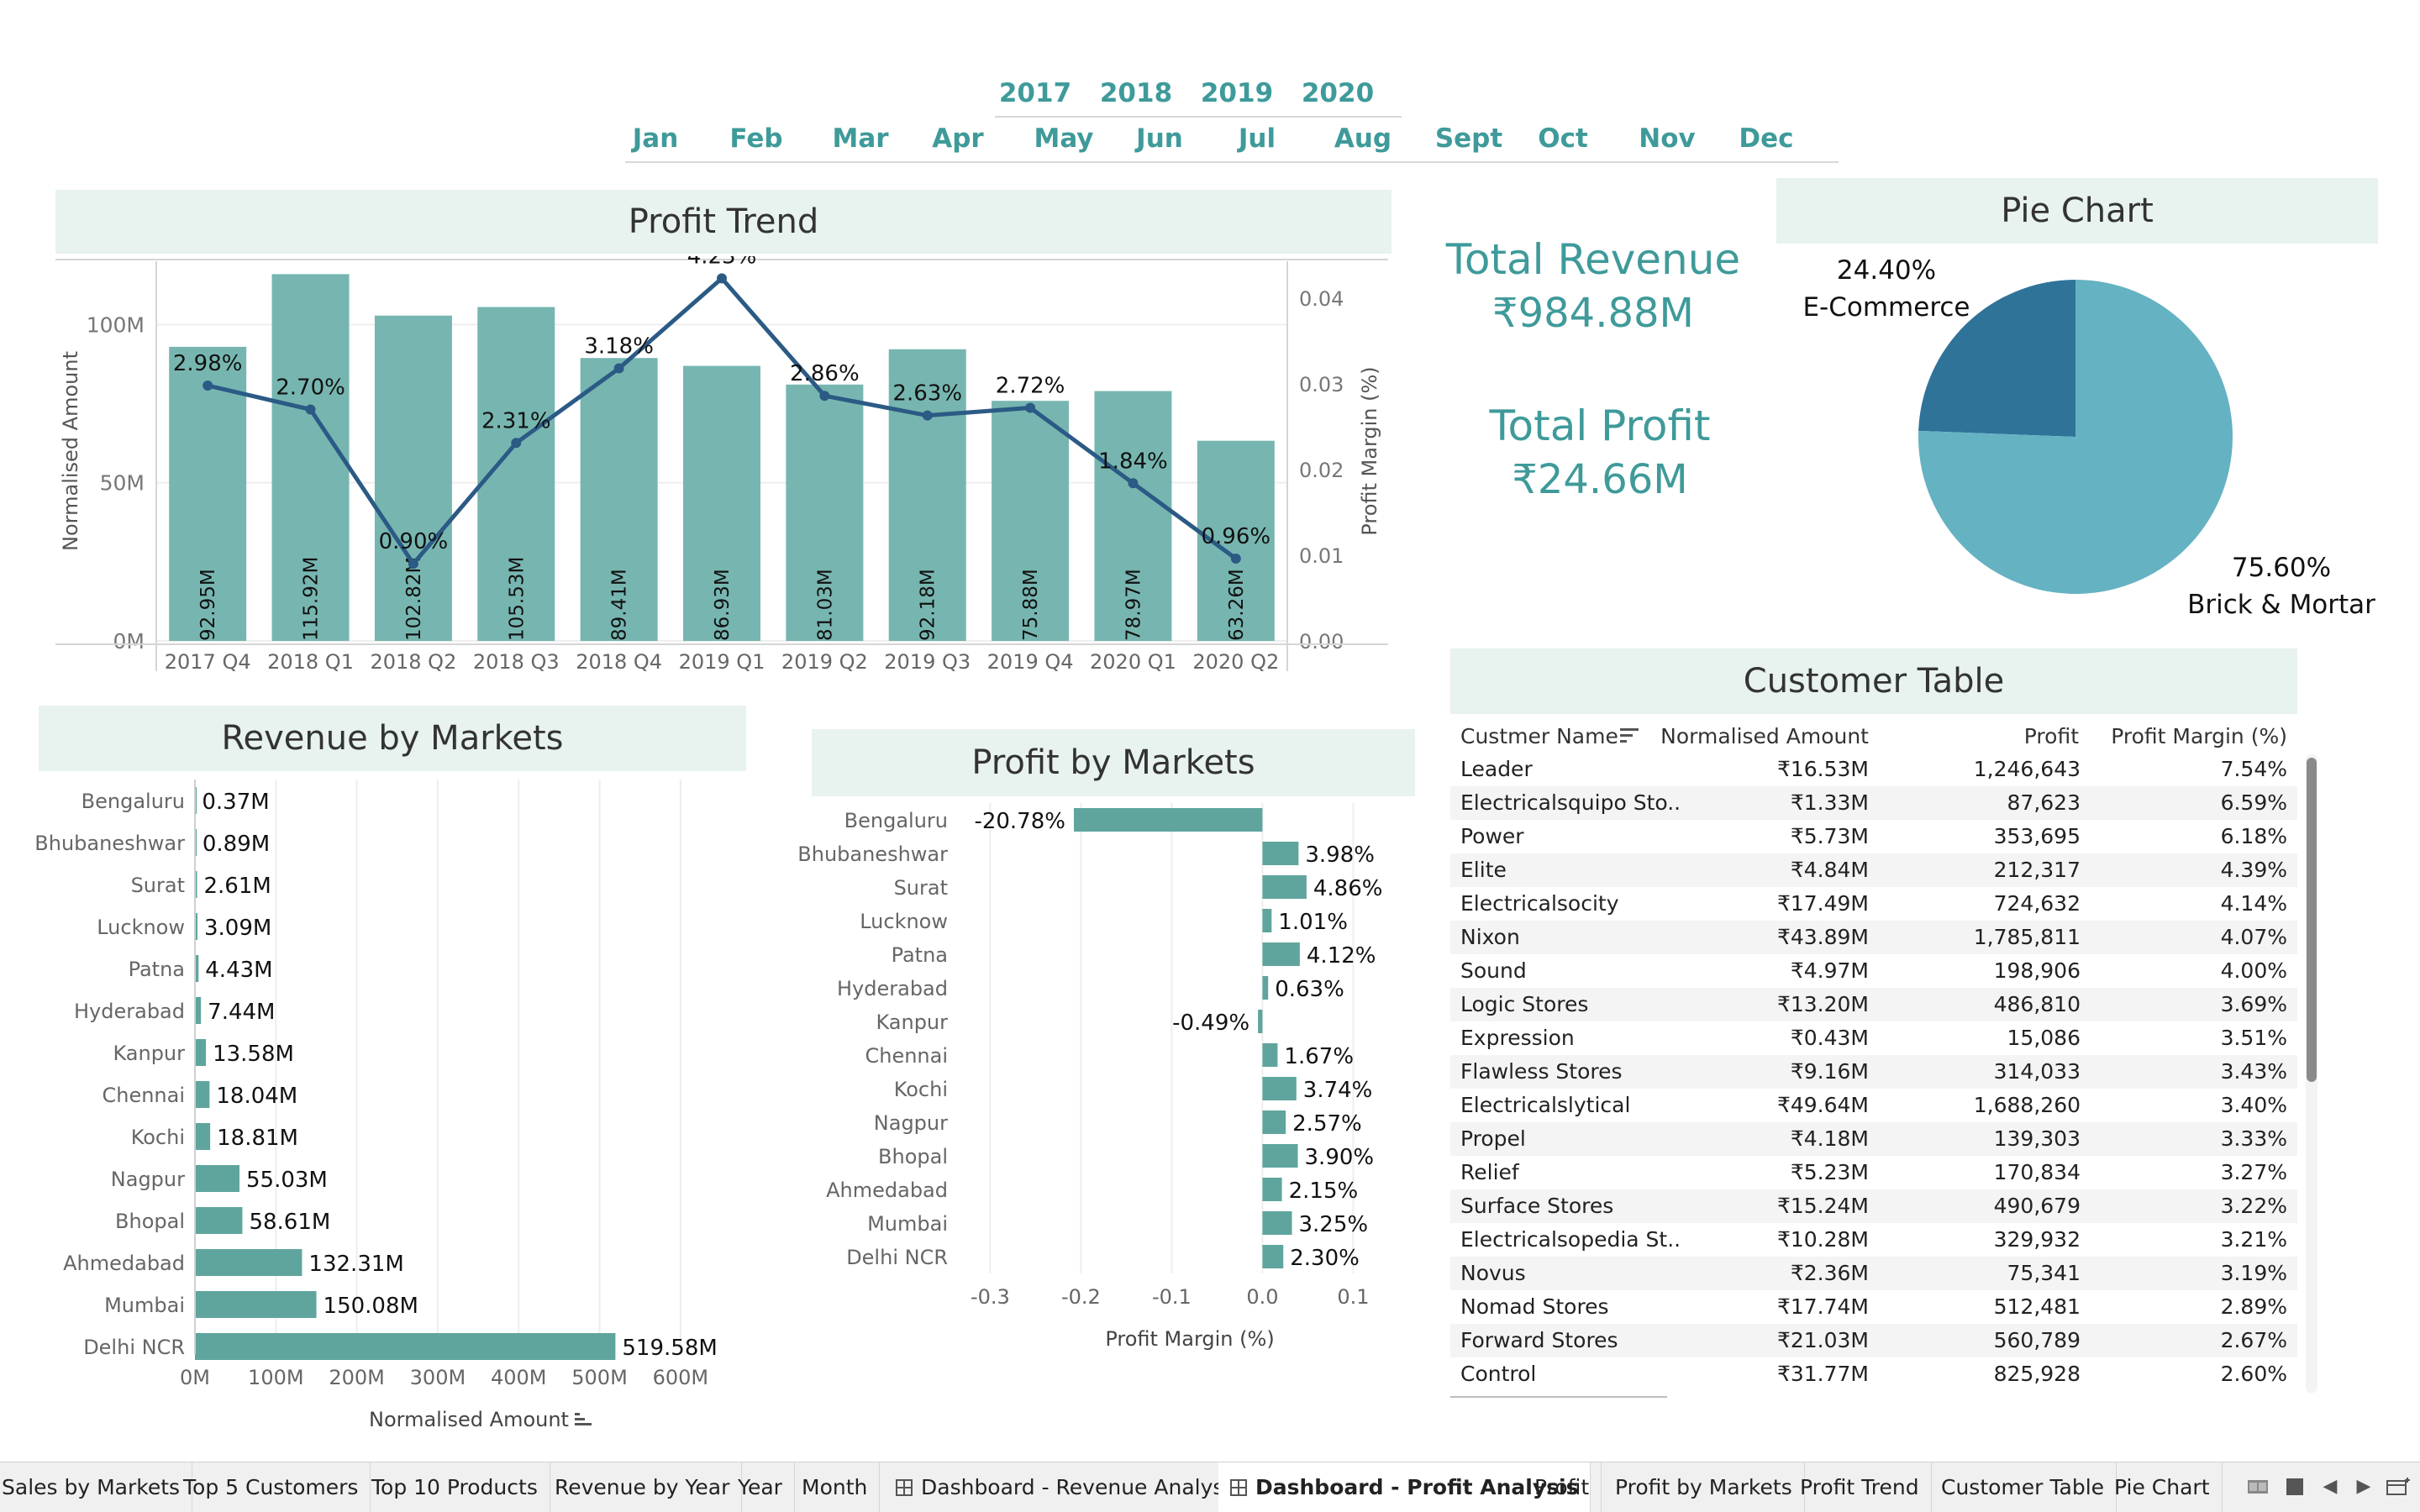 This screenshot has height=1512, width=2420. What do you see at coordinates (1338, 93) in the screenshot?
I see `year-filter-item: 2020` at bounding box center [1338, 93].